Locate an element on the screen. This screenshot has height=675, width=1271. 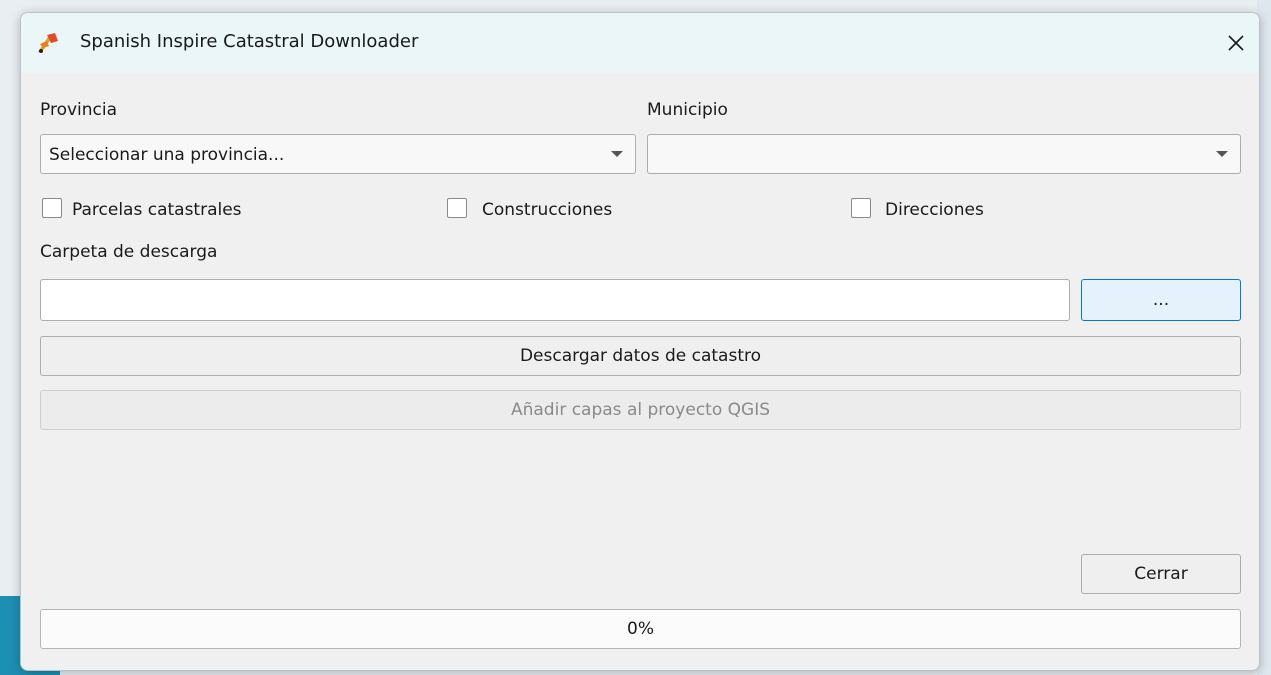
municipio-select is located at coordinates (944, 154).